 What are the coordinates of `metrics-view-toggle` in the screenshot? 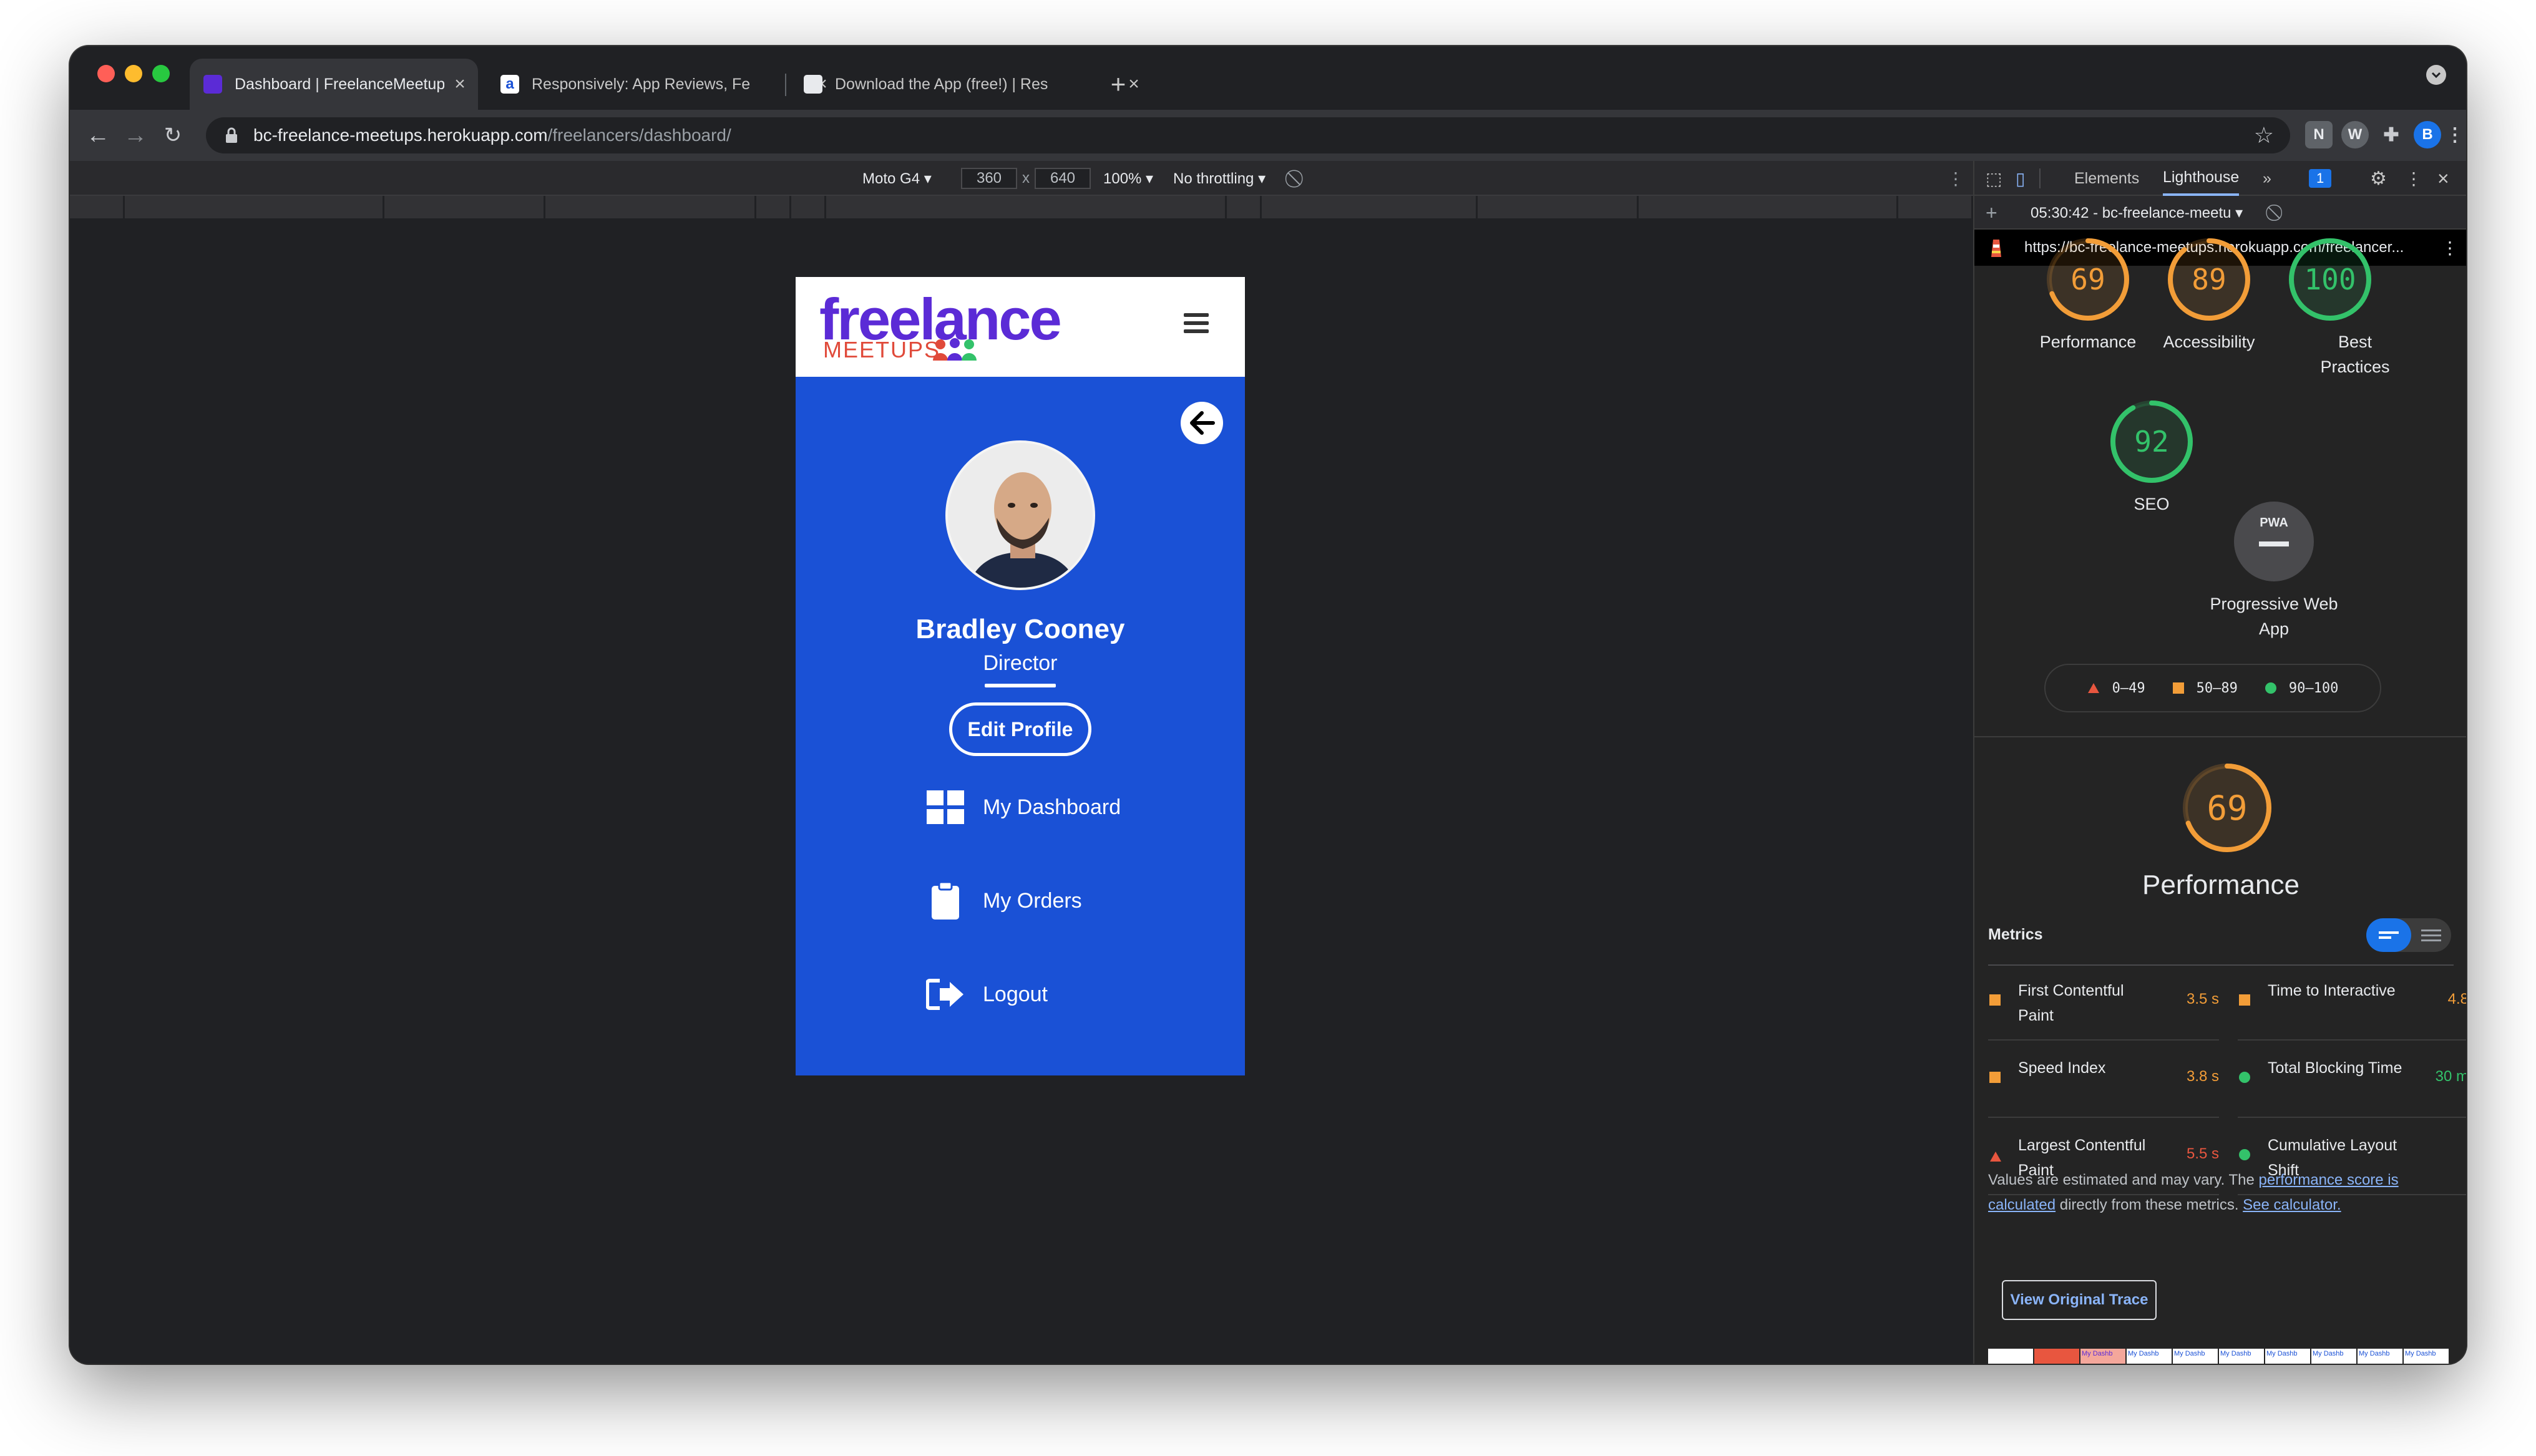 It's located at (2408, 935).